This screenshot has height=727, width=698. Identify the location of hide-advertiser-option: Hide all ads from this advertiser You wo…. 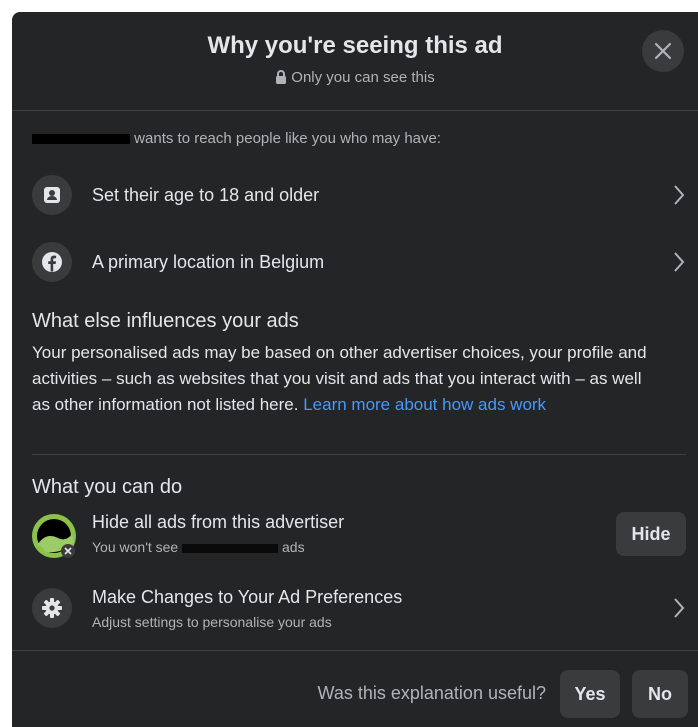
(218, 533).